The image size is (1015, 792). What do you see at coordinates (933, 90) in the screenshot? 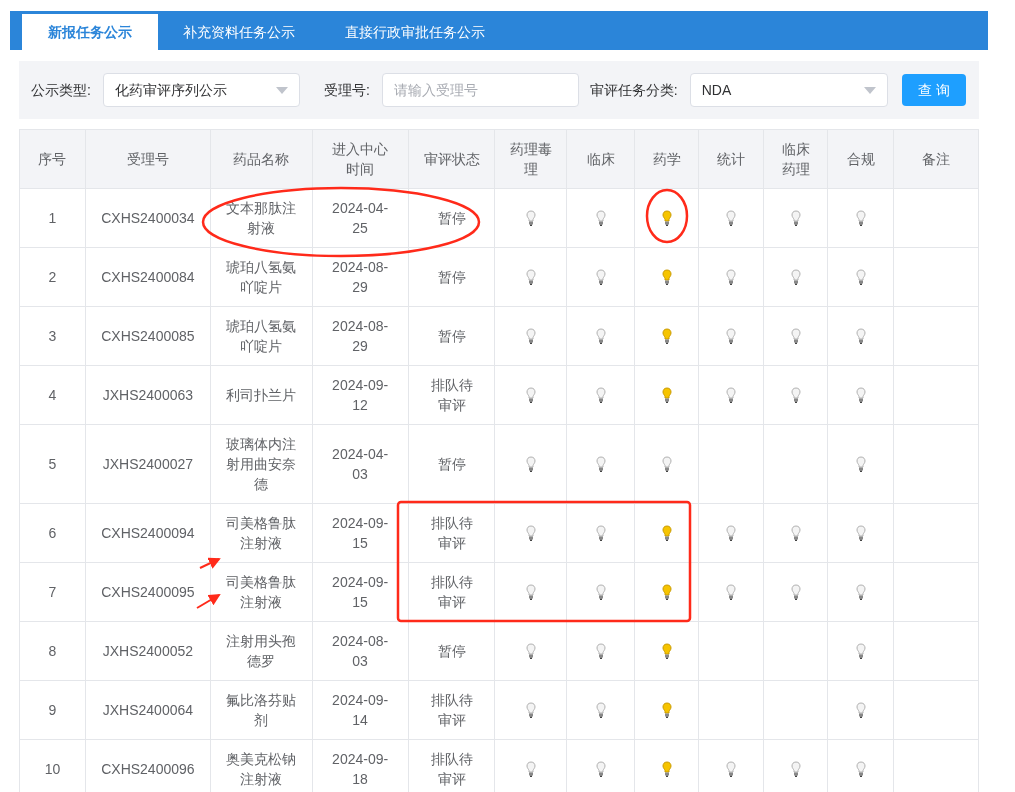
I see `query-button: 查 询` at bounding box center [933, 90].